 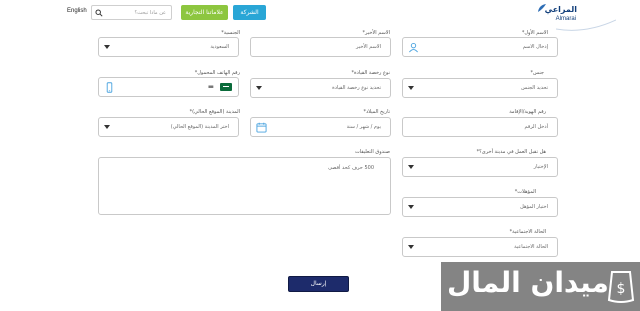 I want to click on phone-icon, so click(x=109, y=87).